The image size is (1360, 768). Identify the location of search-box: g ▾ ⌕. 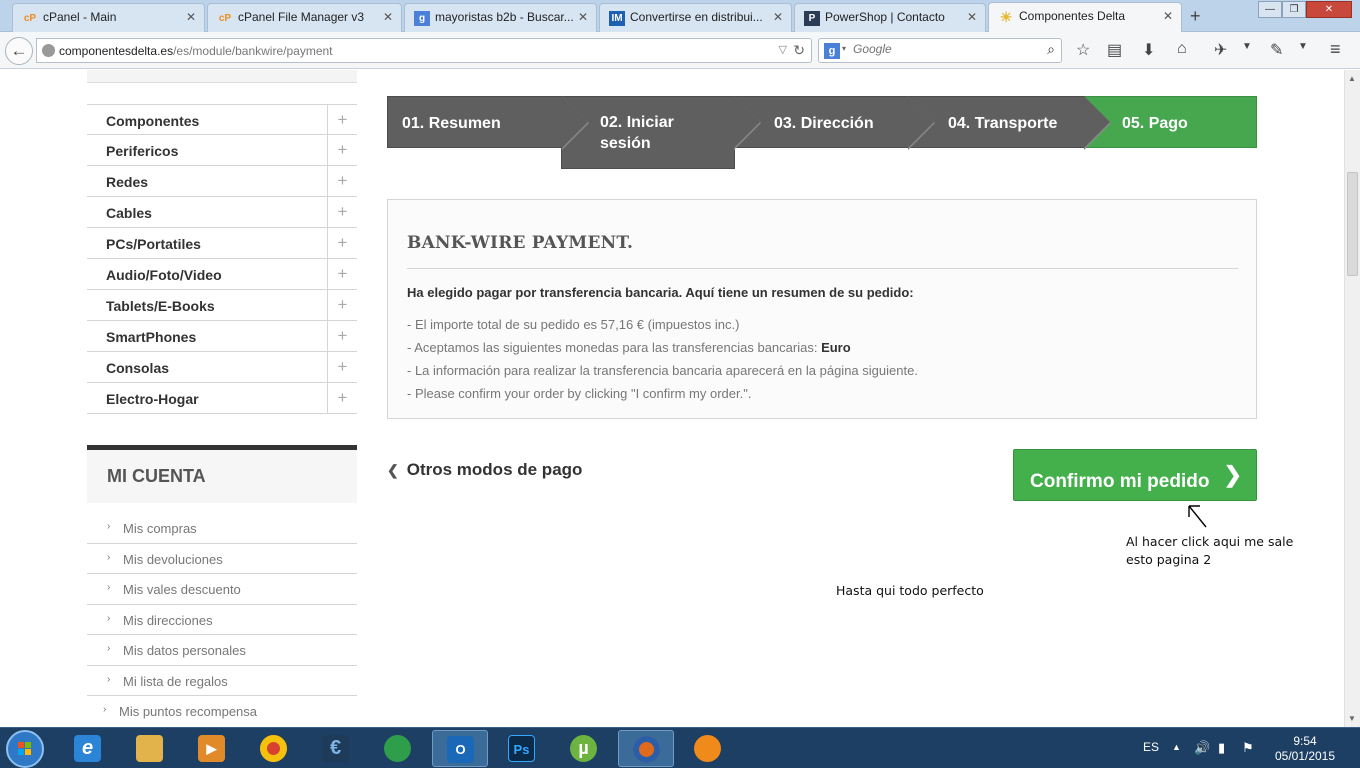
(940, 50).